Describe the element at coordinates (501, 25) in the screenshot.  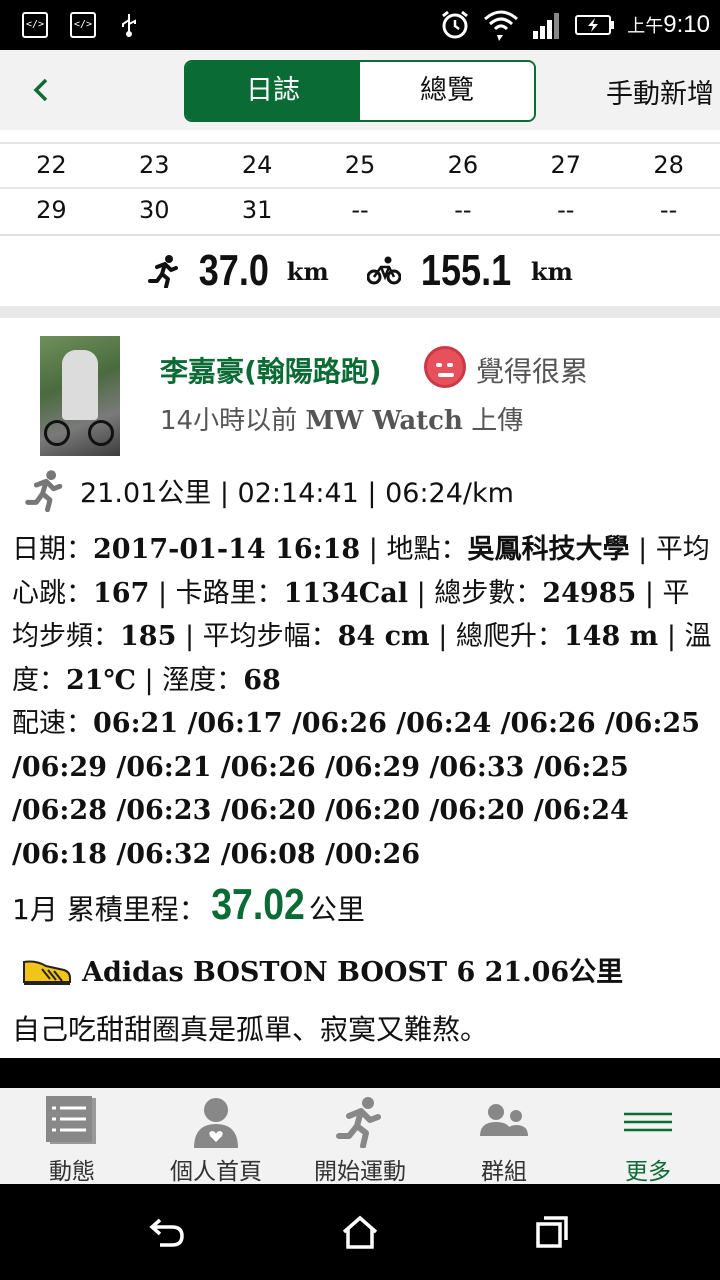
I see `wifi-icon` at that location.